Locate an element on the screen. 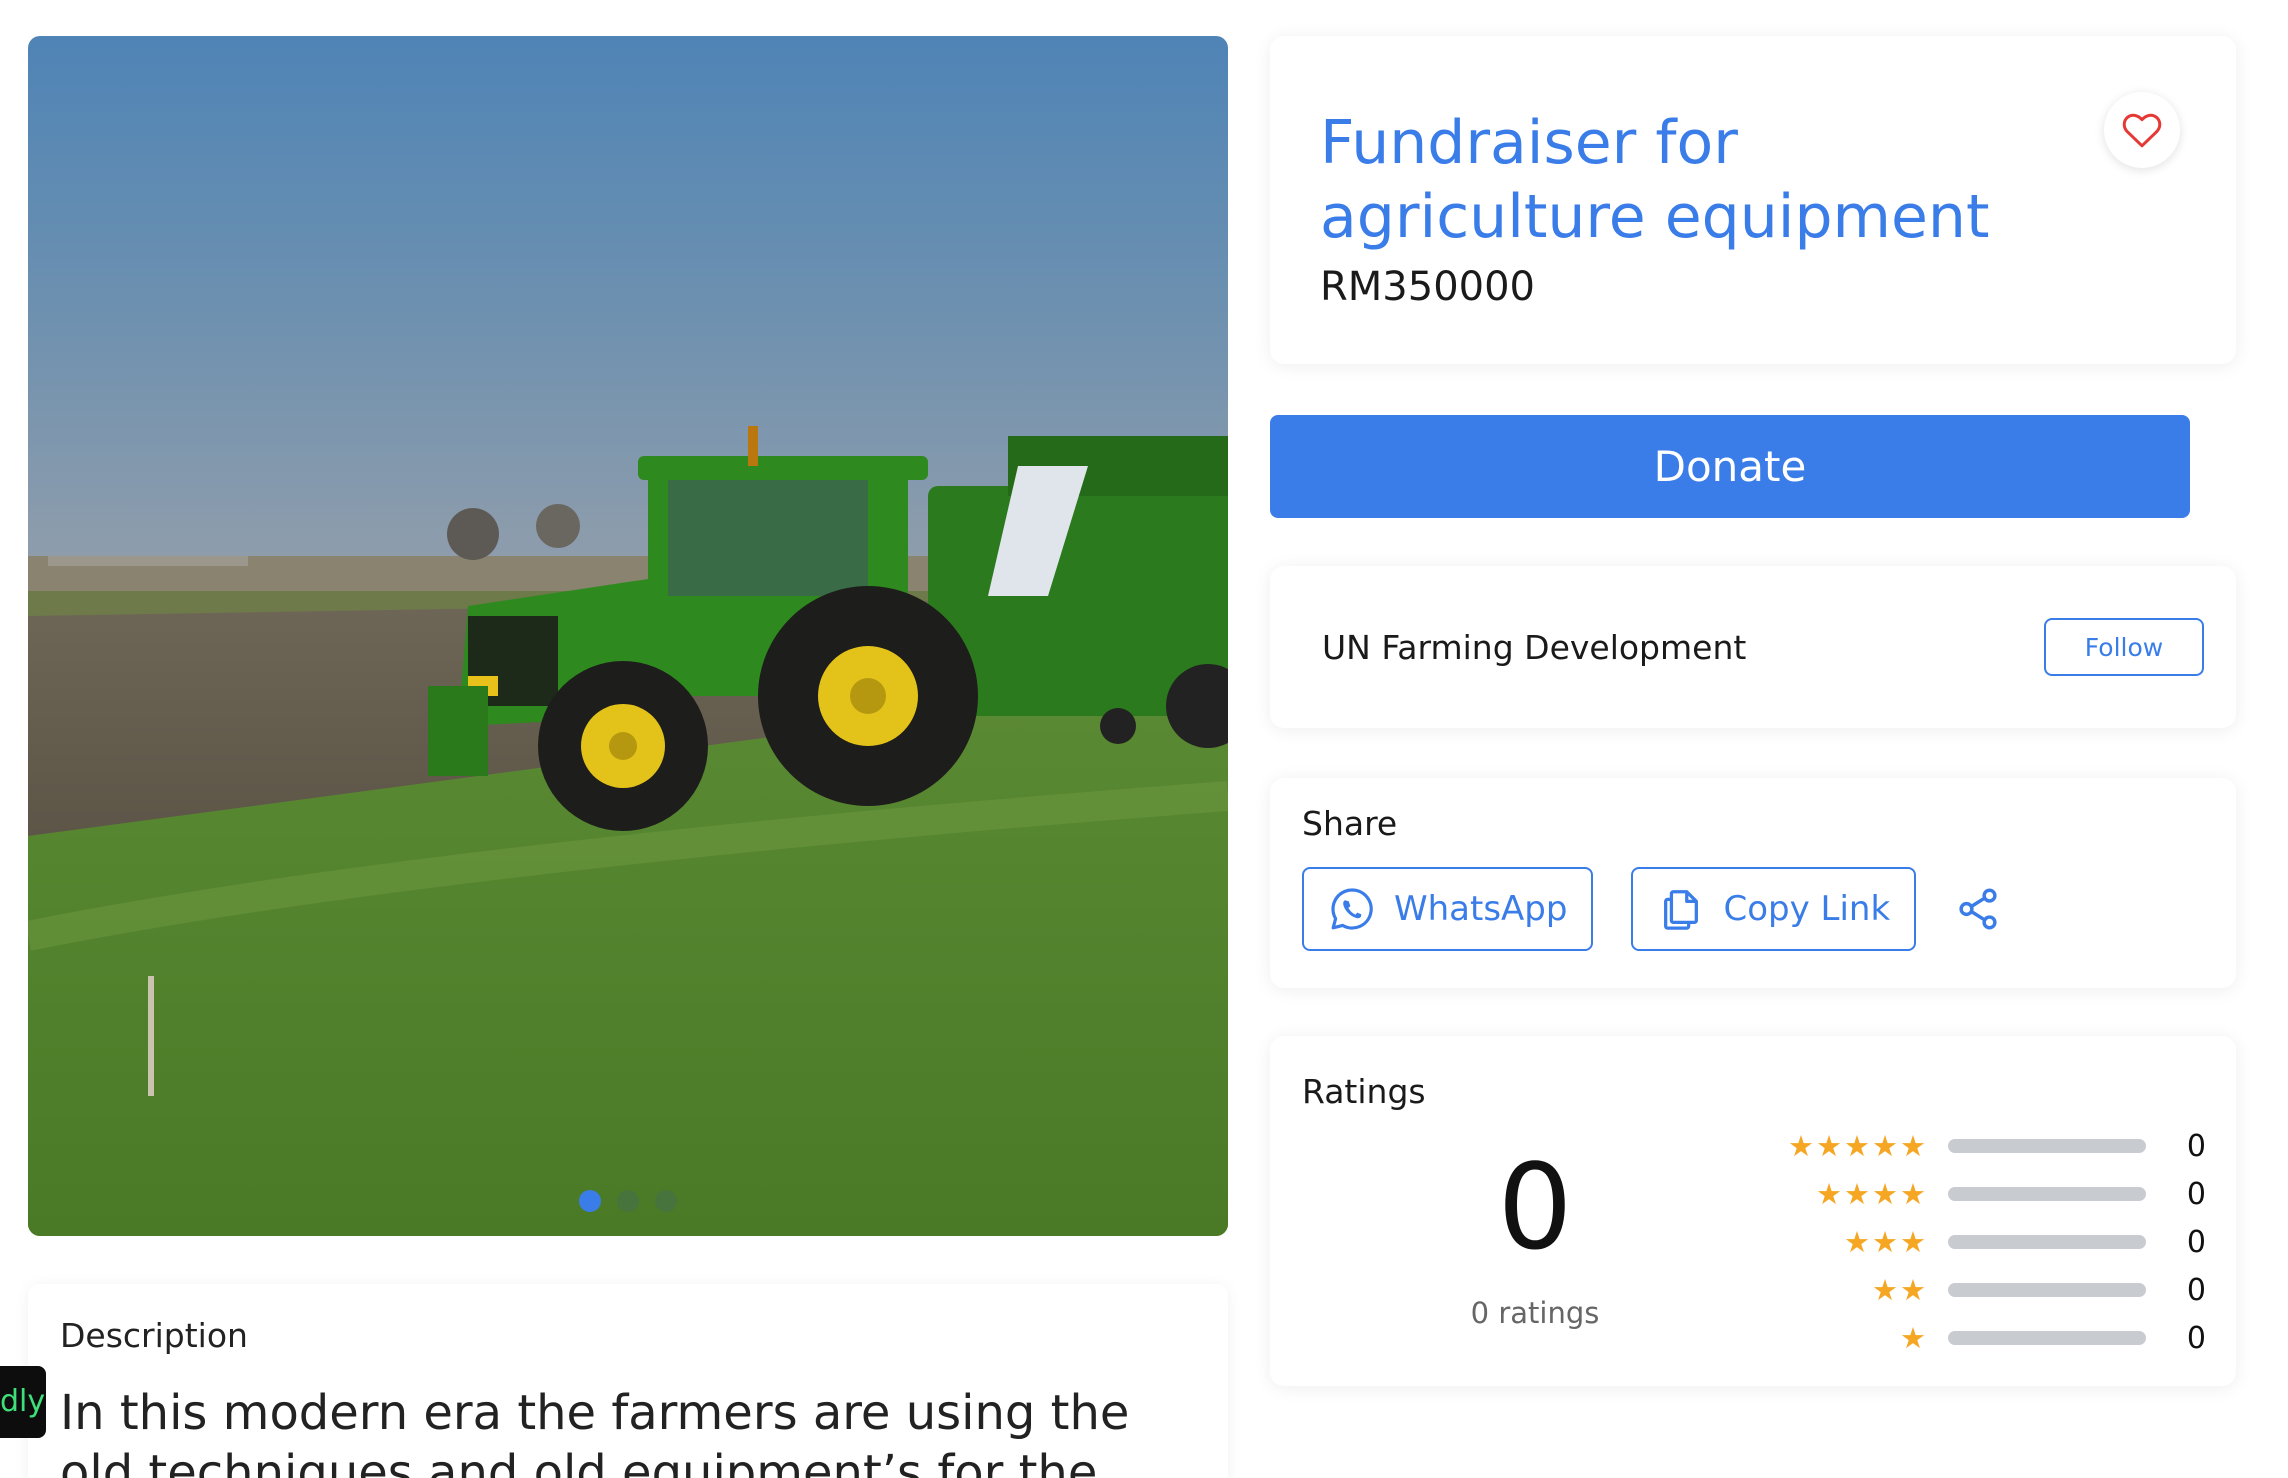 The height and width of the screenshot is (1478, 2288). whatsapp-icon is located at coordinates (1352, 909).